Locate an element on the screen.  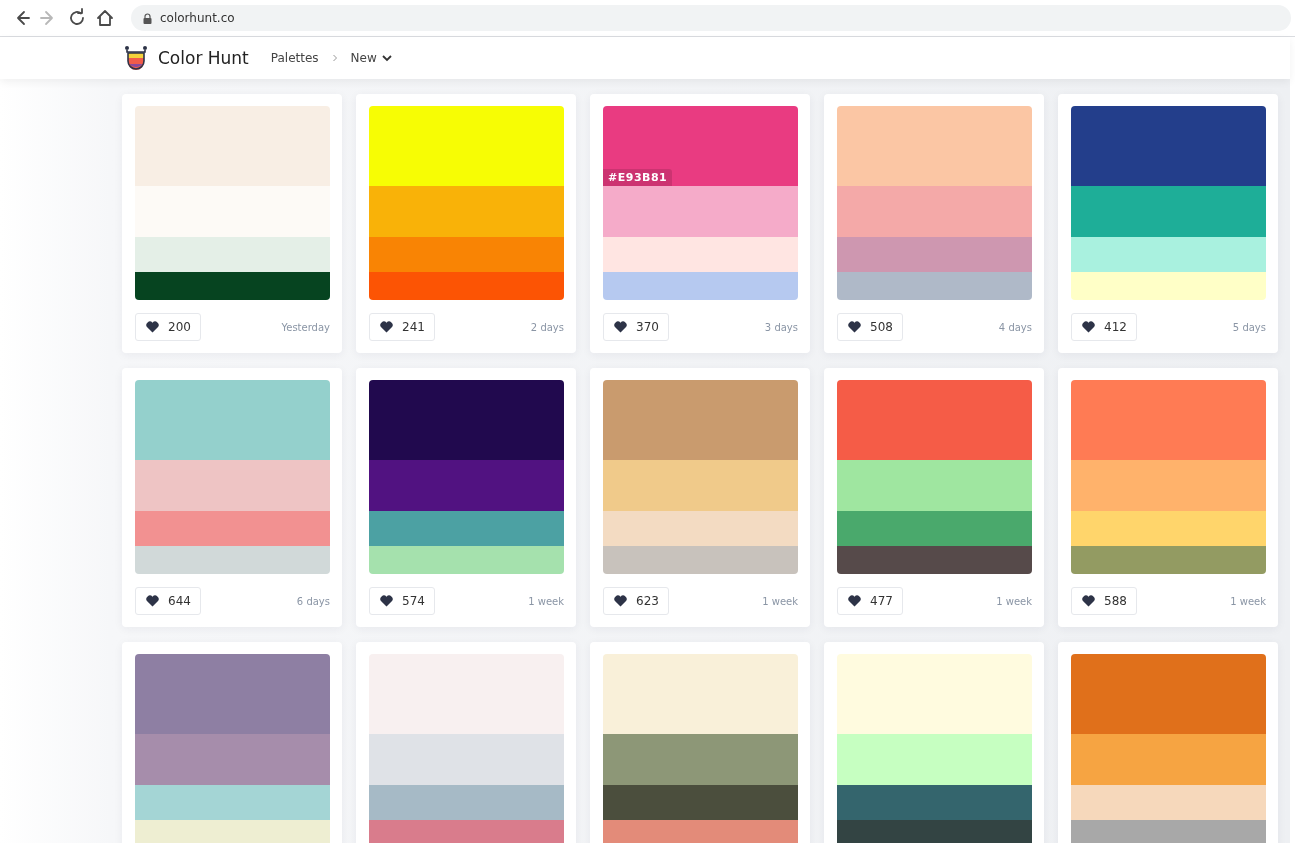
like-button: 588 is located at coordinates (1104, 601).